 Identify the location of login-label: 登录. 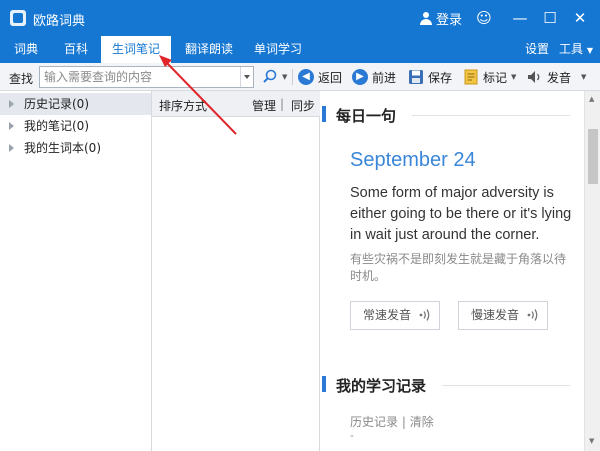
(449, 20).